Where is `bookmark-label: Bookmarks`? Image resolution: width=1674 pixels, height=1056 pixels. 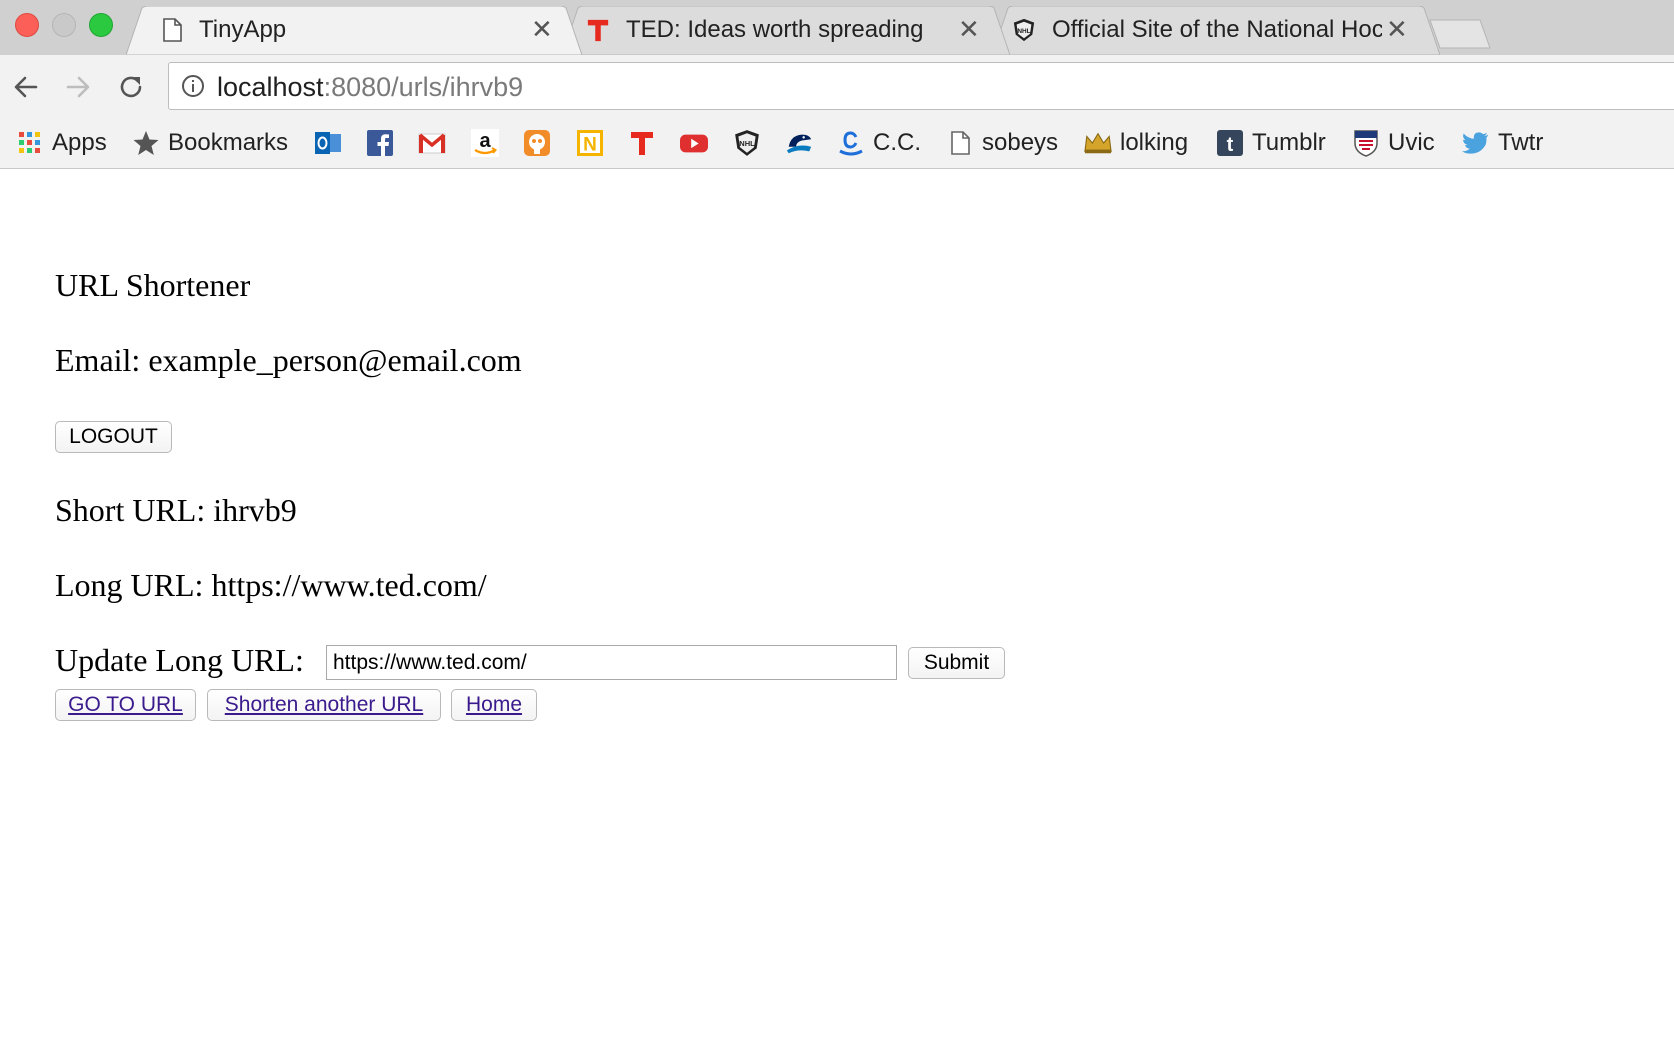
bookmark-label: Bookmarks is located at coordinates (228, 142).